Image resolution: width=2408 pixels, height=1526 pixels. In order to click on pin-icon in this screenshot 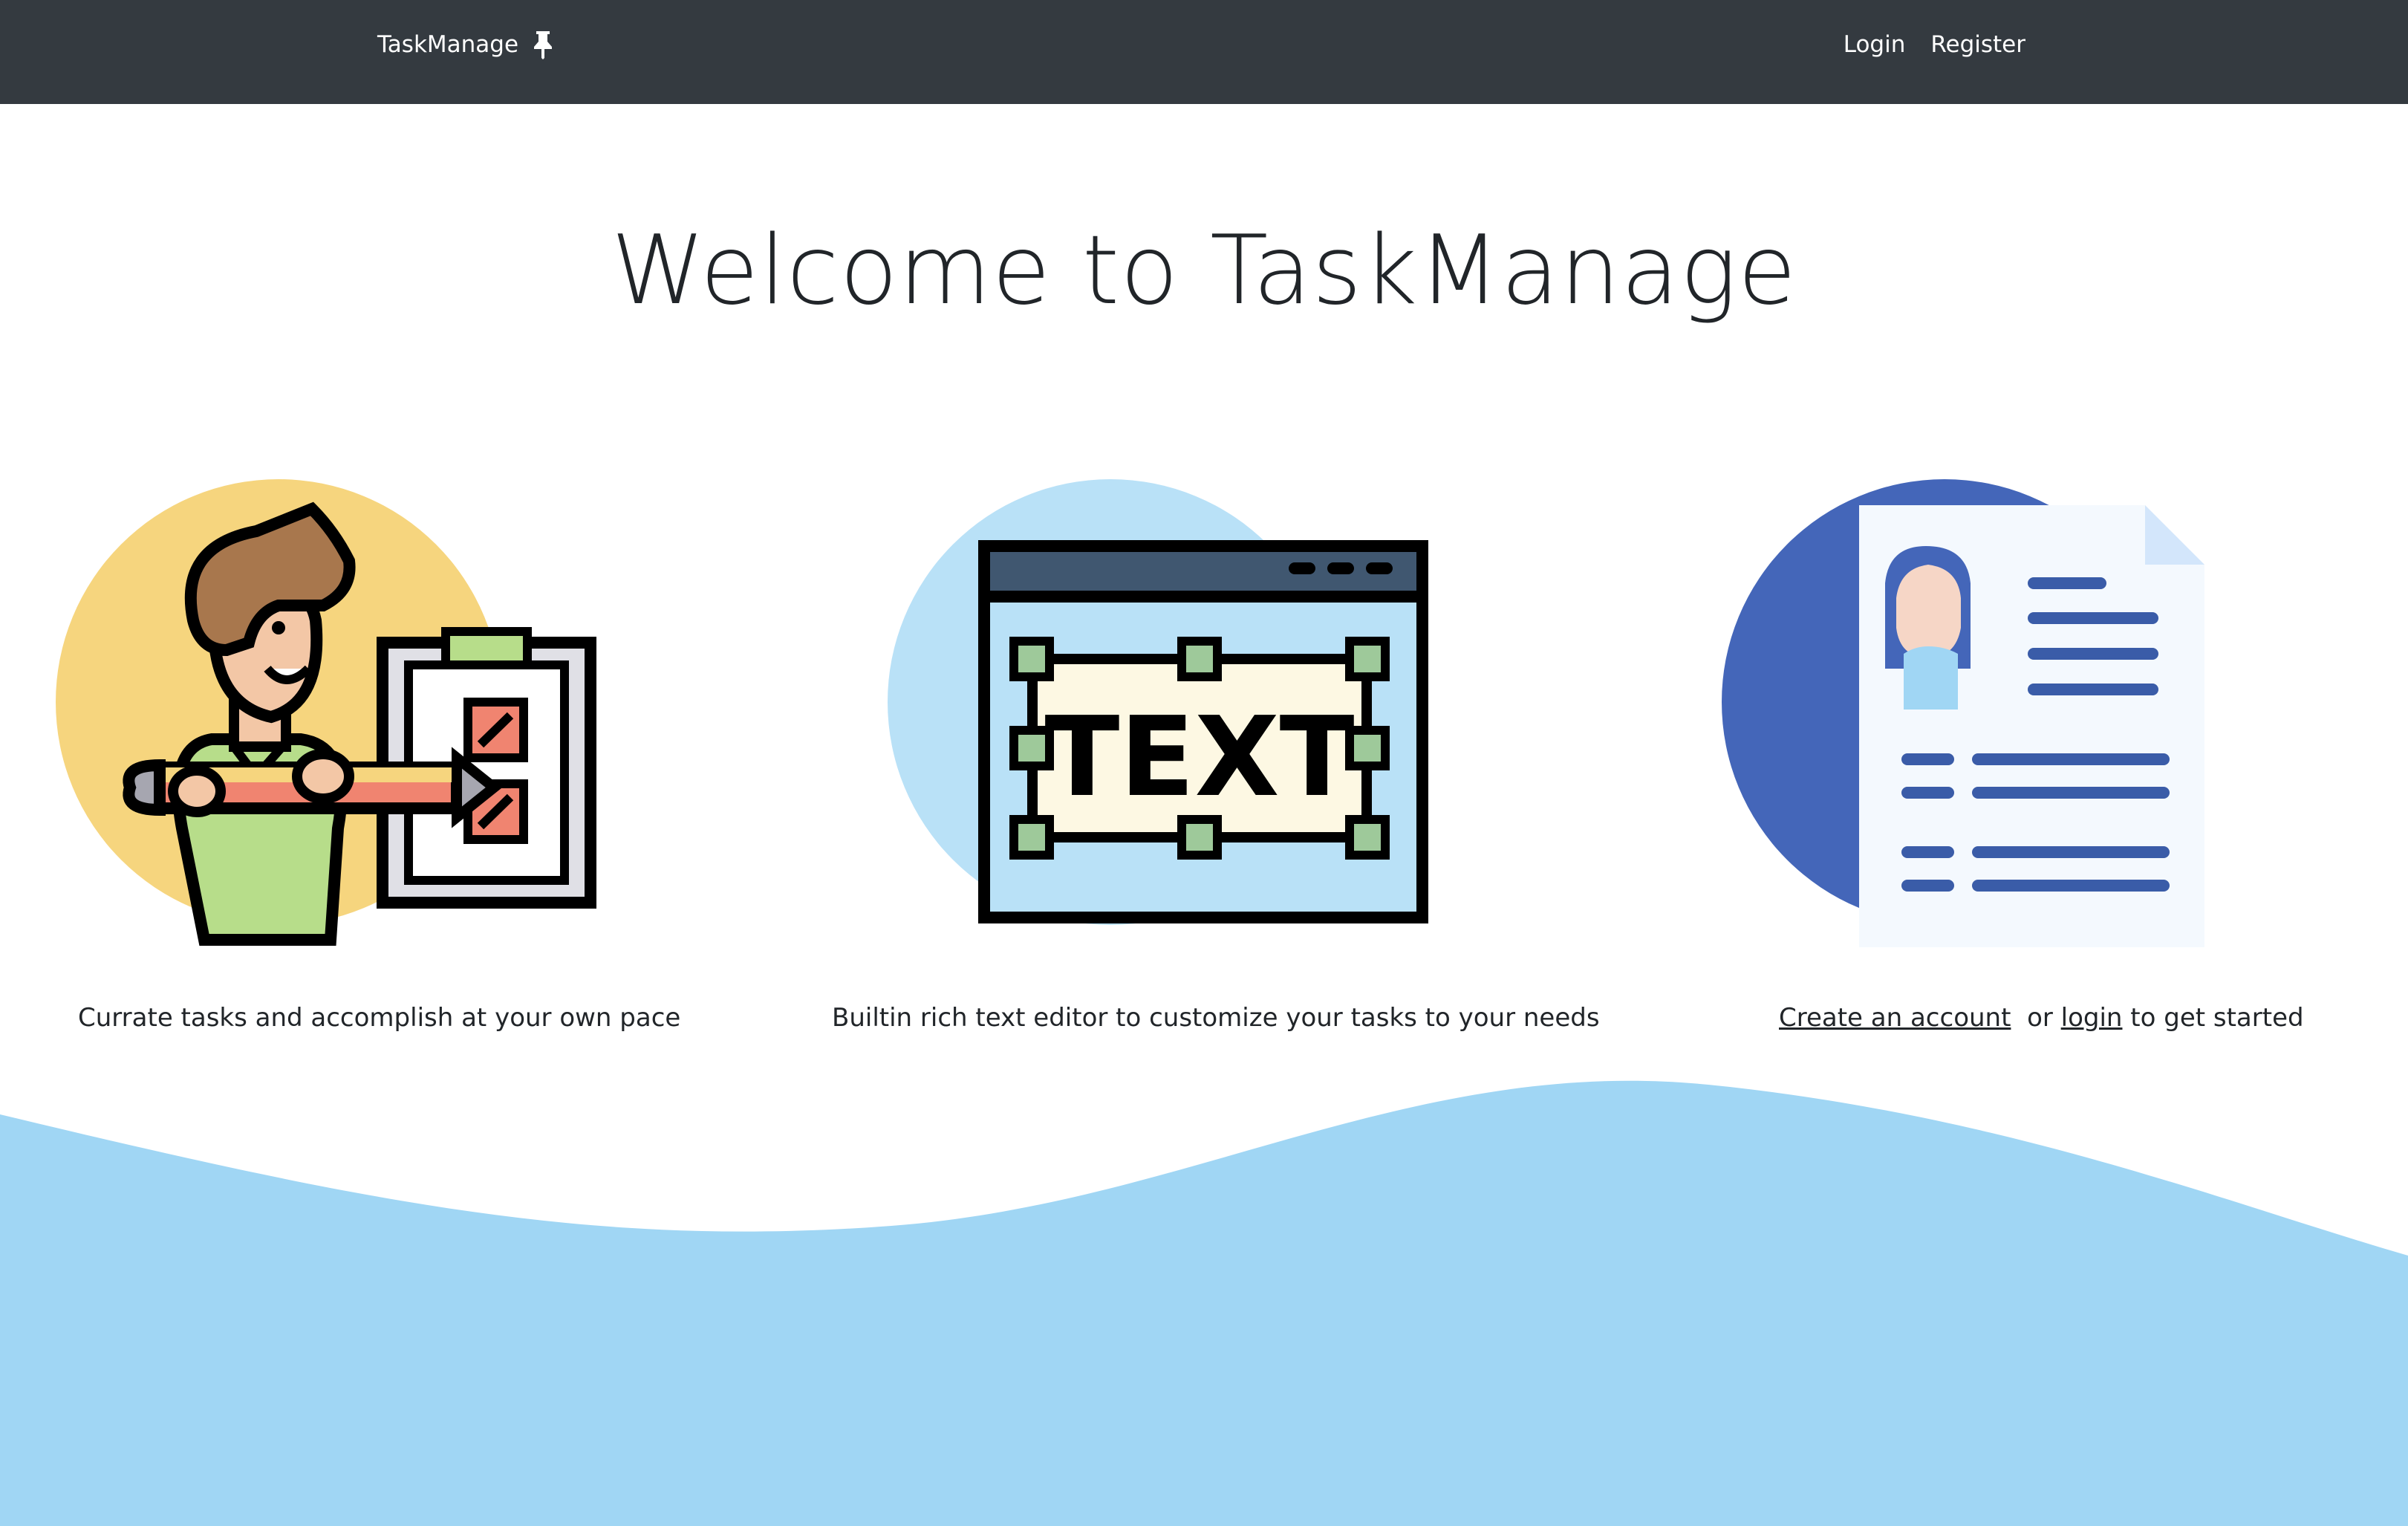, I will do `click(543, 45)`.